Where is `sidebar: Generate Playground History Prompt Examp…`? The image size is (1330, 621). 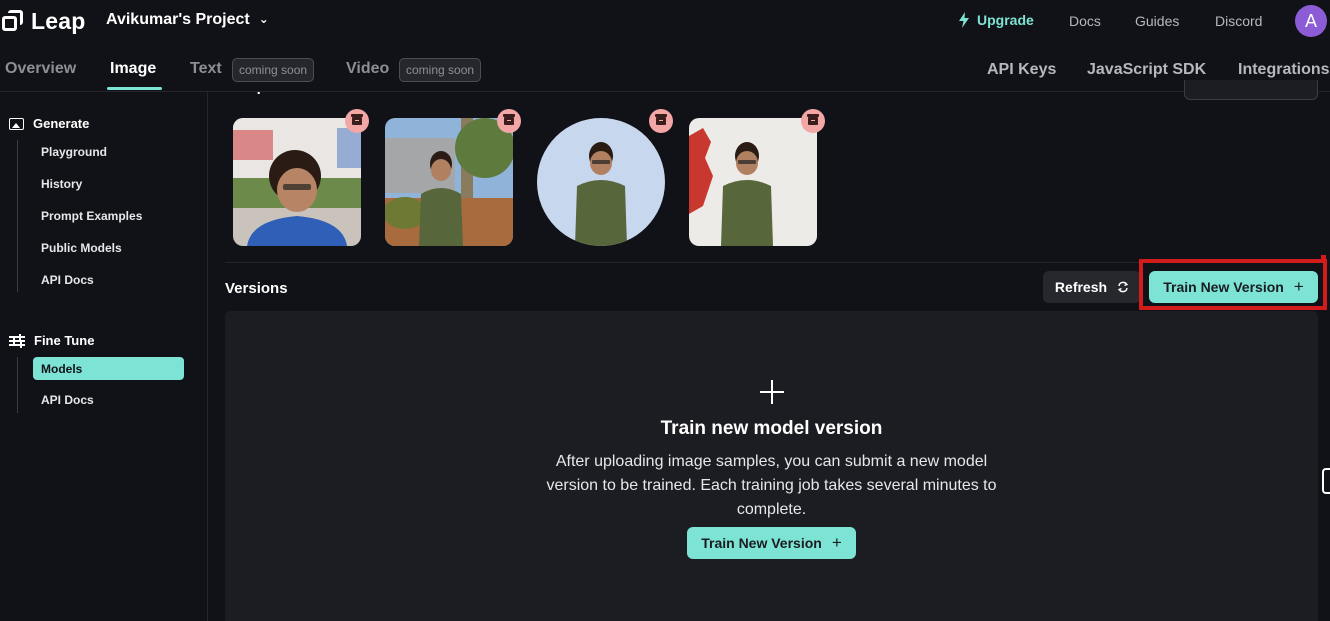
sidebar: Generate Playground History Prompt Examp… is located at coordinates (104, 356).